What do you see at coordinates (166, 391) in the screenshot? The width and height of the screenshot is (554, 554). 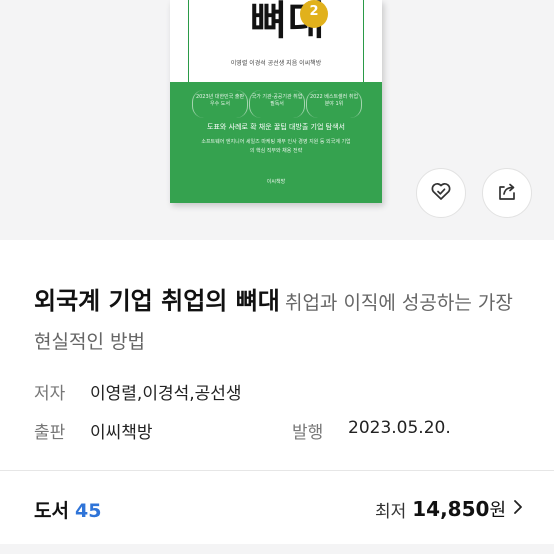 I see `author-value: 이영렬,이경석,공선생` at bounding box center [166, 391].